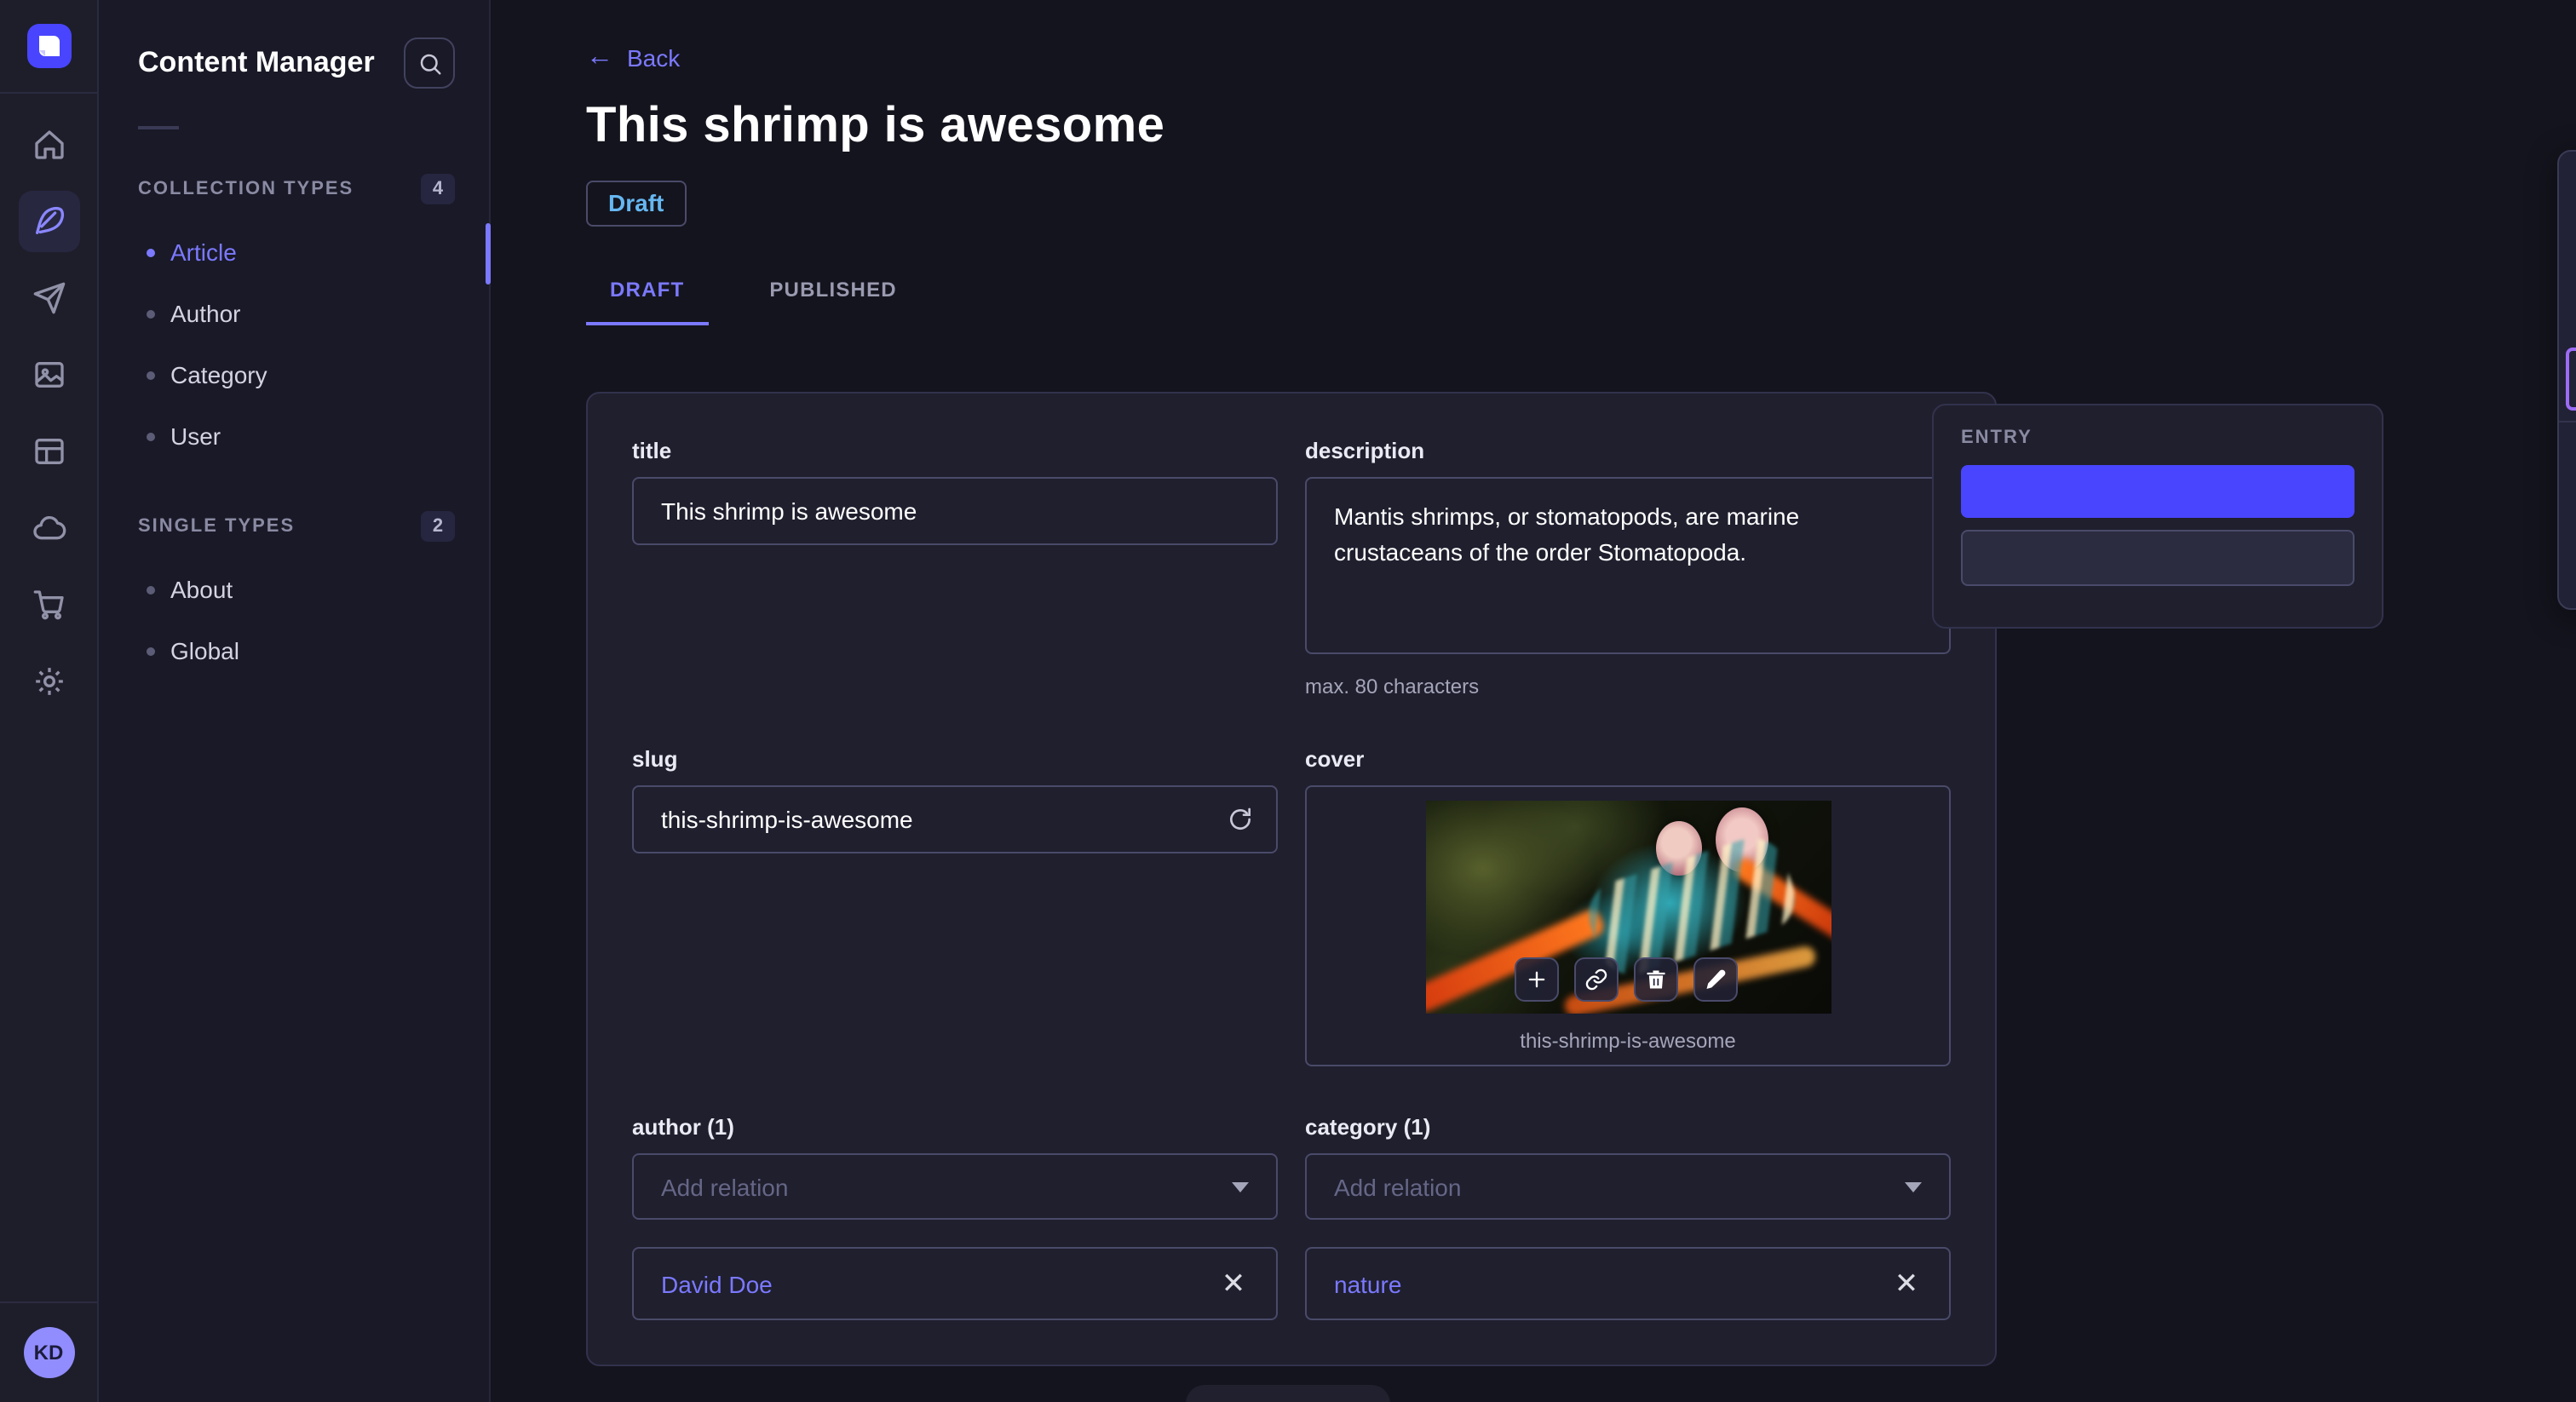  I want to click on author-field: author (1) Add relation David Doe ✕, so click(955, 1217).